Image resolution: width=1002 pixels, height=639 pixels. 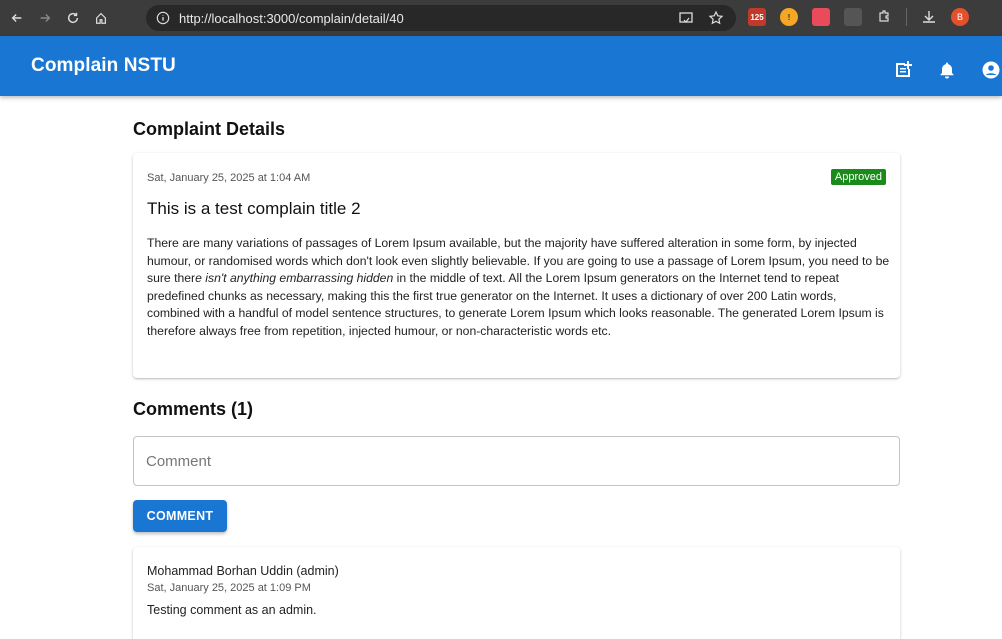 I want to click on reload-button, so click(x=73, y=18).